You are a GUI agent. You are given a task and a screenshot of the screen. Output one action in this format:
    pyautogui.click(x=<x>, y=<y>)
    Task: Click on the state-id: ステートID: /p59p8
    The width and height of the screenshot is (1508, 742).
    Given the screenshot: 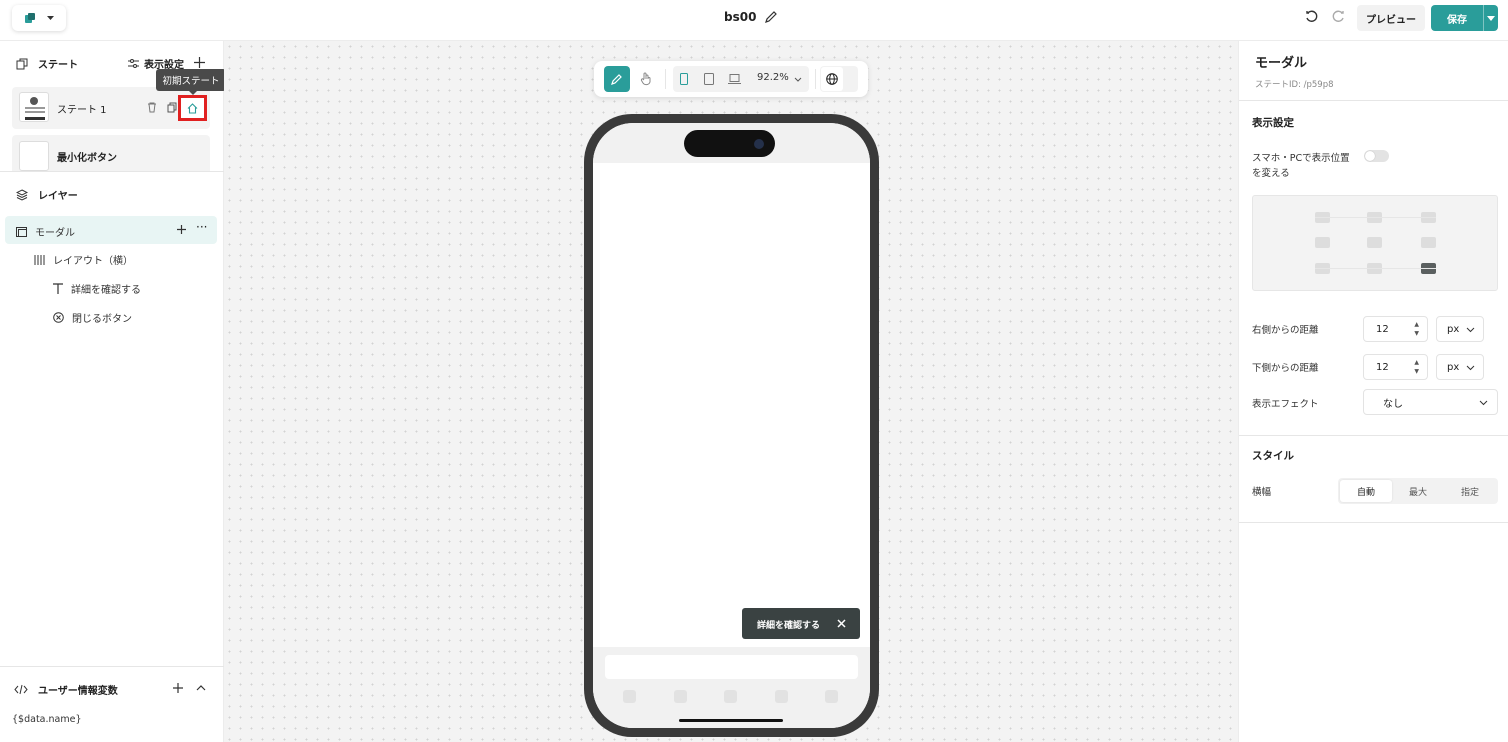 What is the action you would take?
    pyautogui.click(x=1294, y=85)
    